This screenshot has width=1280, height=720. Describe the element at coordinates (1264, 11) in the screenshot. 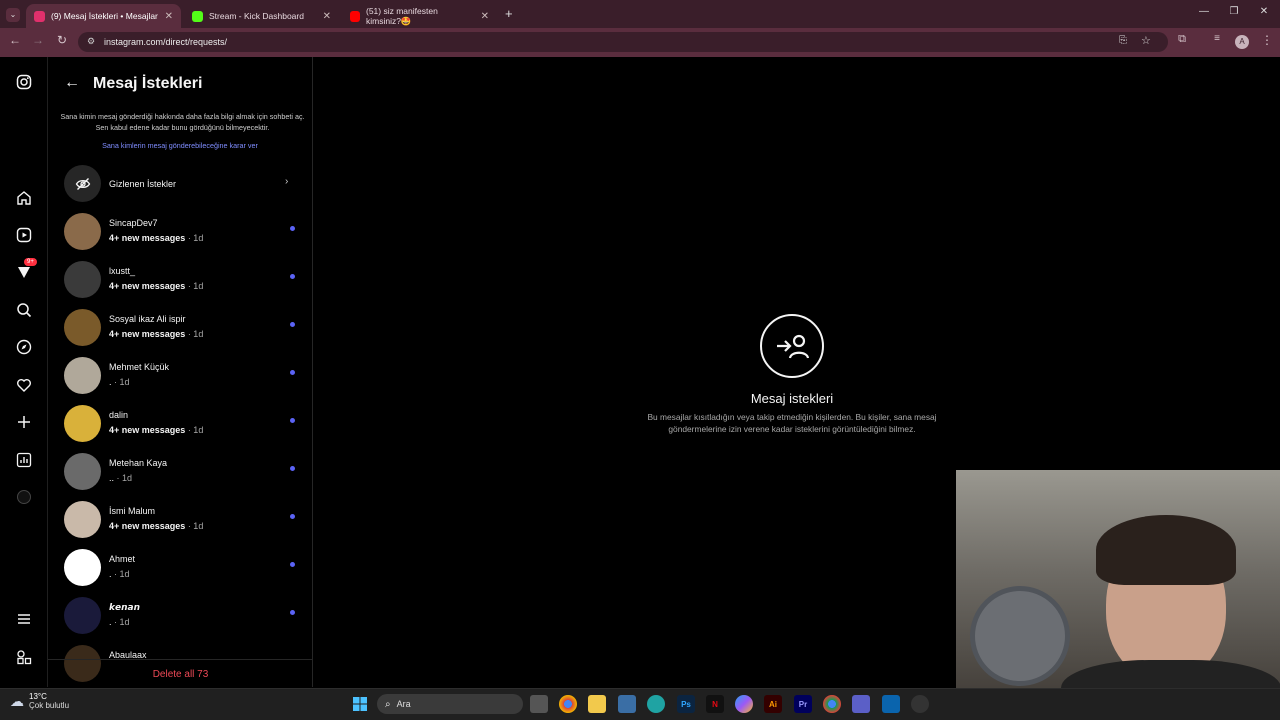

I see `close-window-icon: ✕` at that location.